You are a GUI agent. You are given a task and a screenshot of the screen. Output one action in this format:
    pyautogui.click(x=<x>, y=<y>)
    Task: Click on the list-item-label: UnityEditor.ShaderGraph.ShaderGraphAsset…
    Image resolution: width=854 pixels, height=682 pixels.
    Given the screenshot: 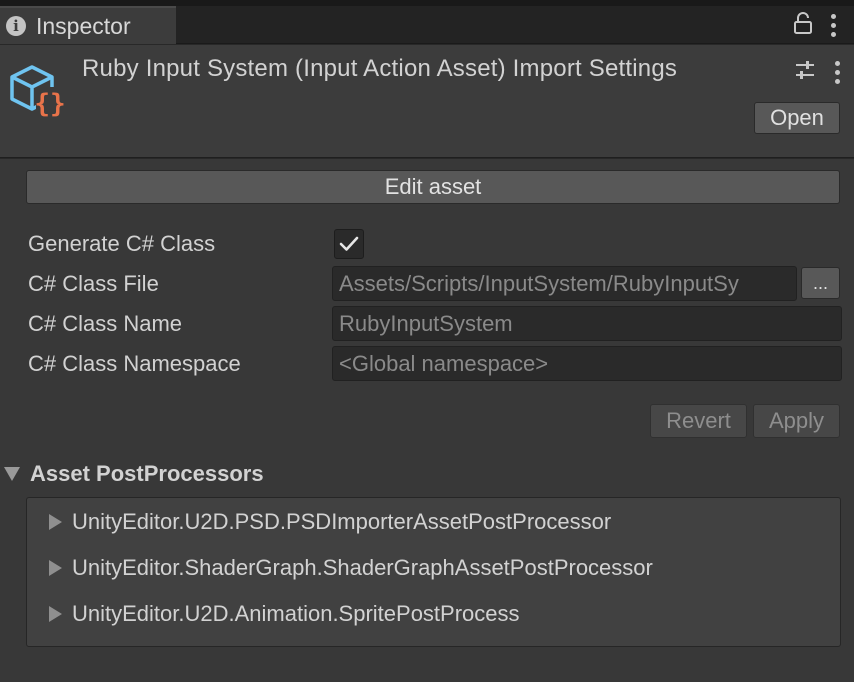 What is the action you would take?
    pyautogui.click(x=362, y=567)
    